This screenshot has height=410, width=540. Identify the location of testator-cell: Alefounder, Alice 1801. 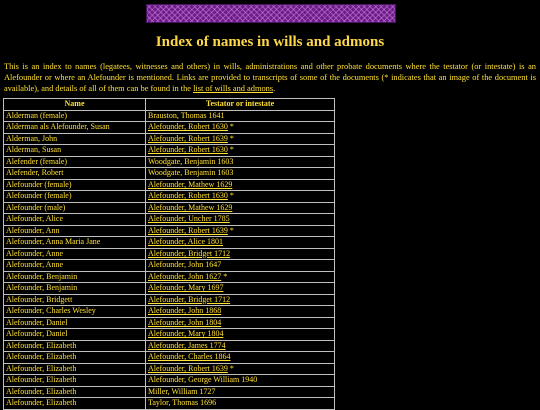
(240, 242).